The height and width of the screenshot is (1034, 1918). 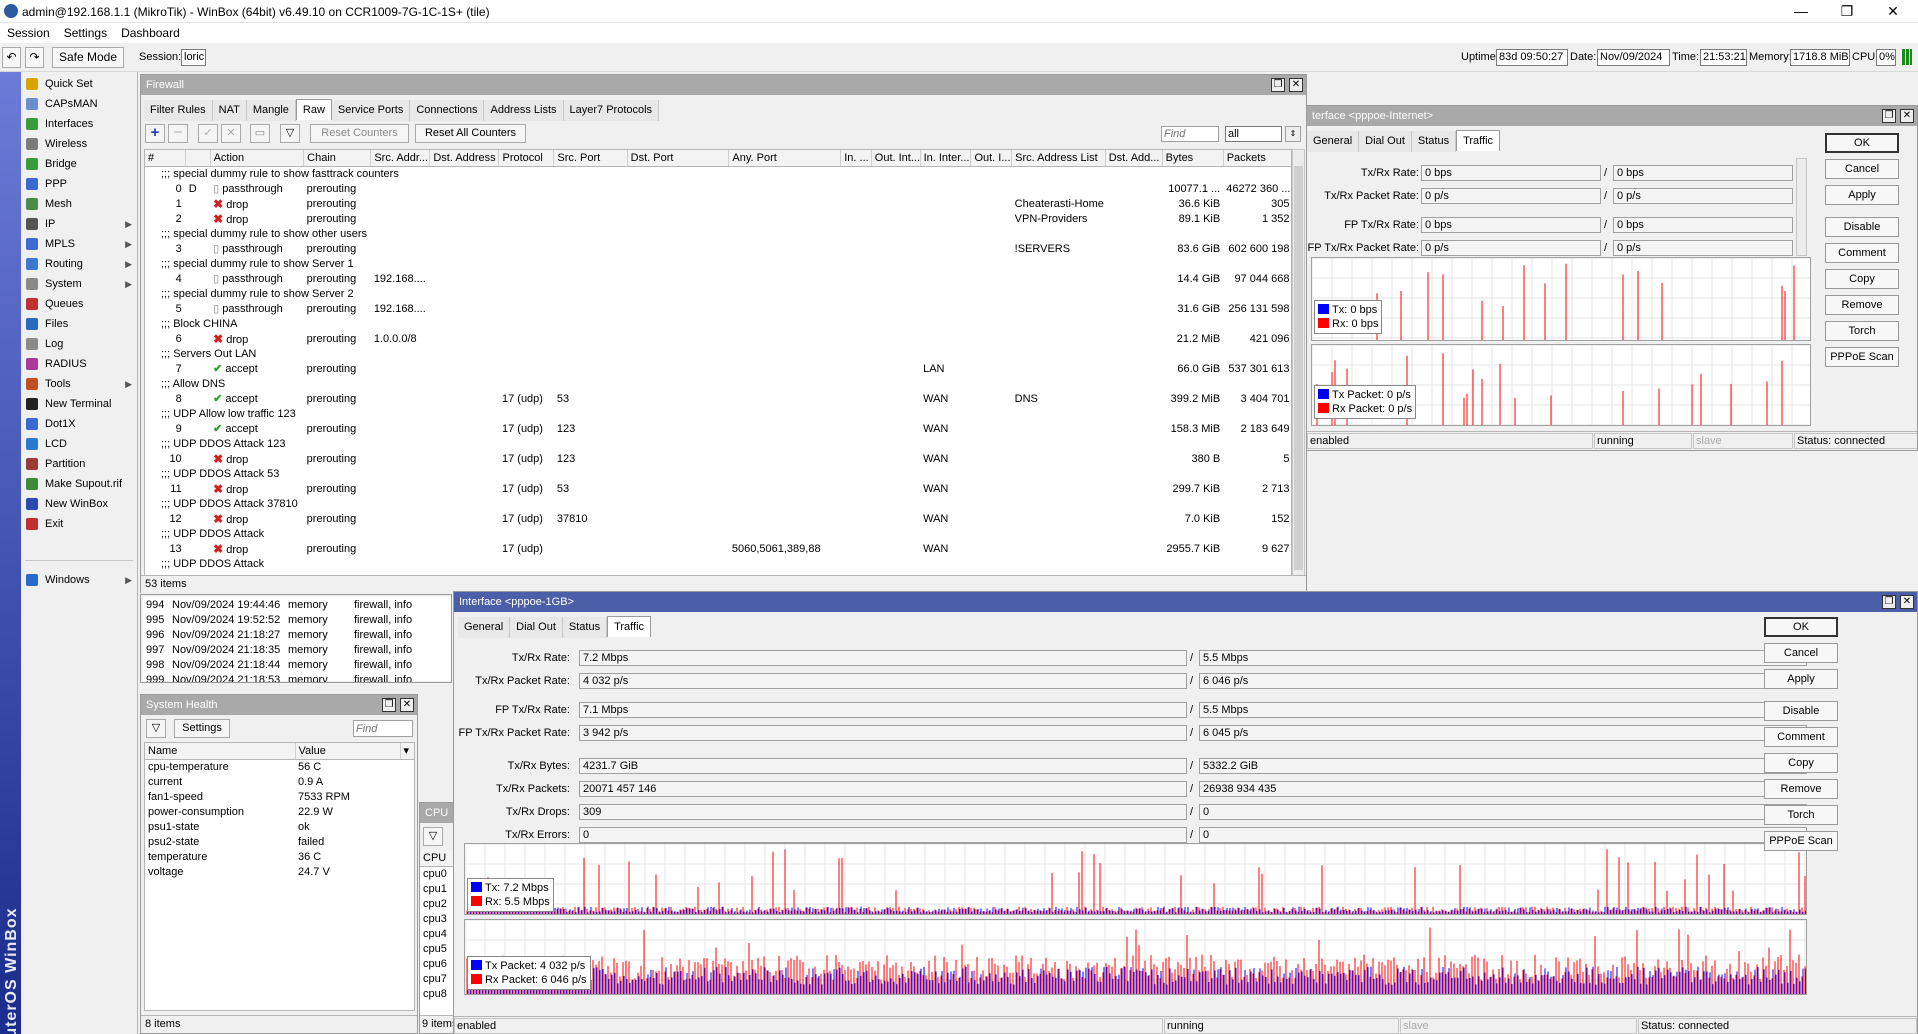 I want to click on tx-value-field: 0 bps, so click(x=1511, y=225).